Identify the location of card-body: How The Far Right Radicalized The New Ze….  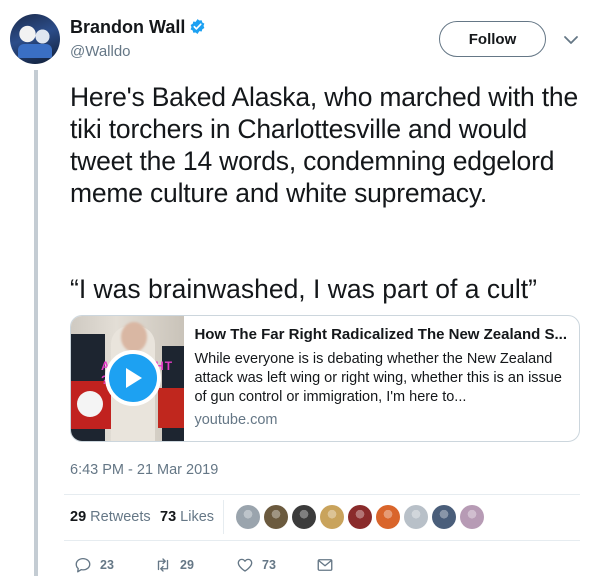
(381, 378).